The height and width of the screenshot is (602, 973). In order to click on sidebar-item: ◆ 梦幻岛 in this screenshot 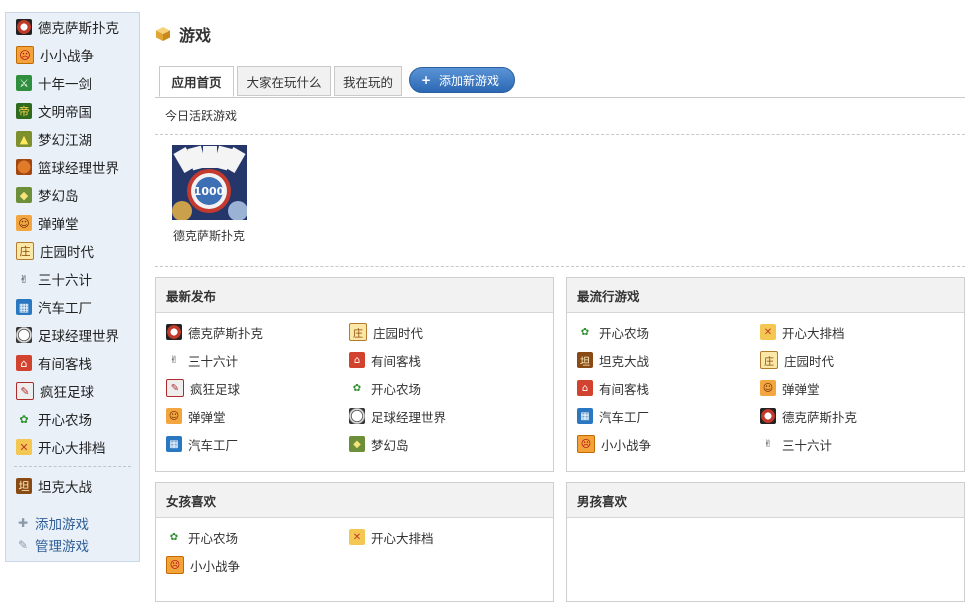, I will do `click(72, 195)`.